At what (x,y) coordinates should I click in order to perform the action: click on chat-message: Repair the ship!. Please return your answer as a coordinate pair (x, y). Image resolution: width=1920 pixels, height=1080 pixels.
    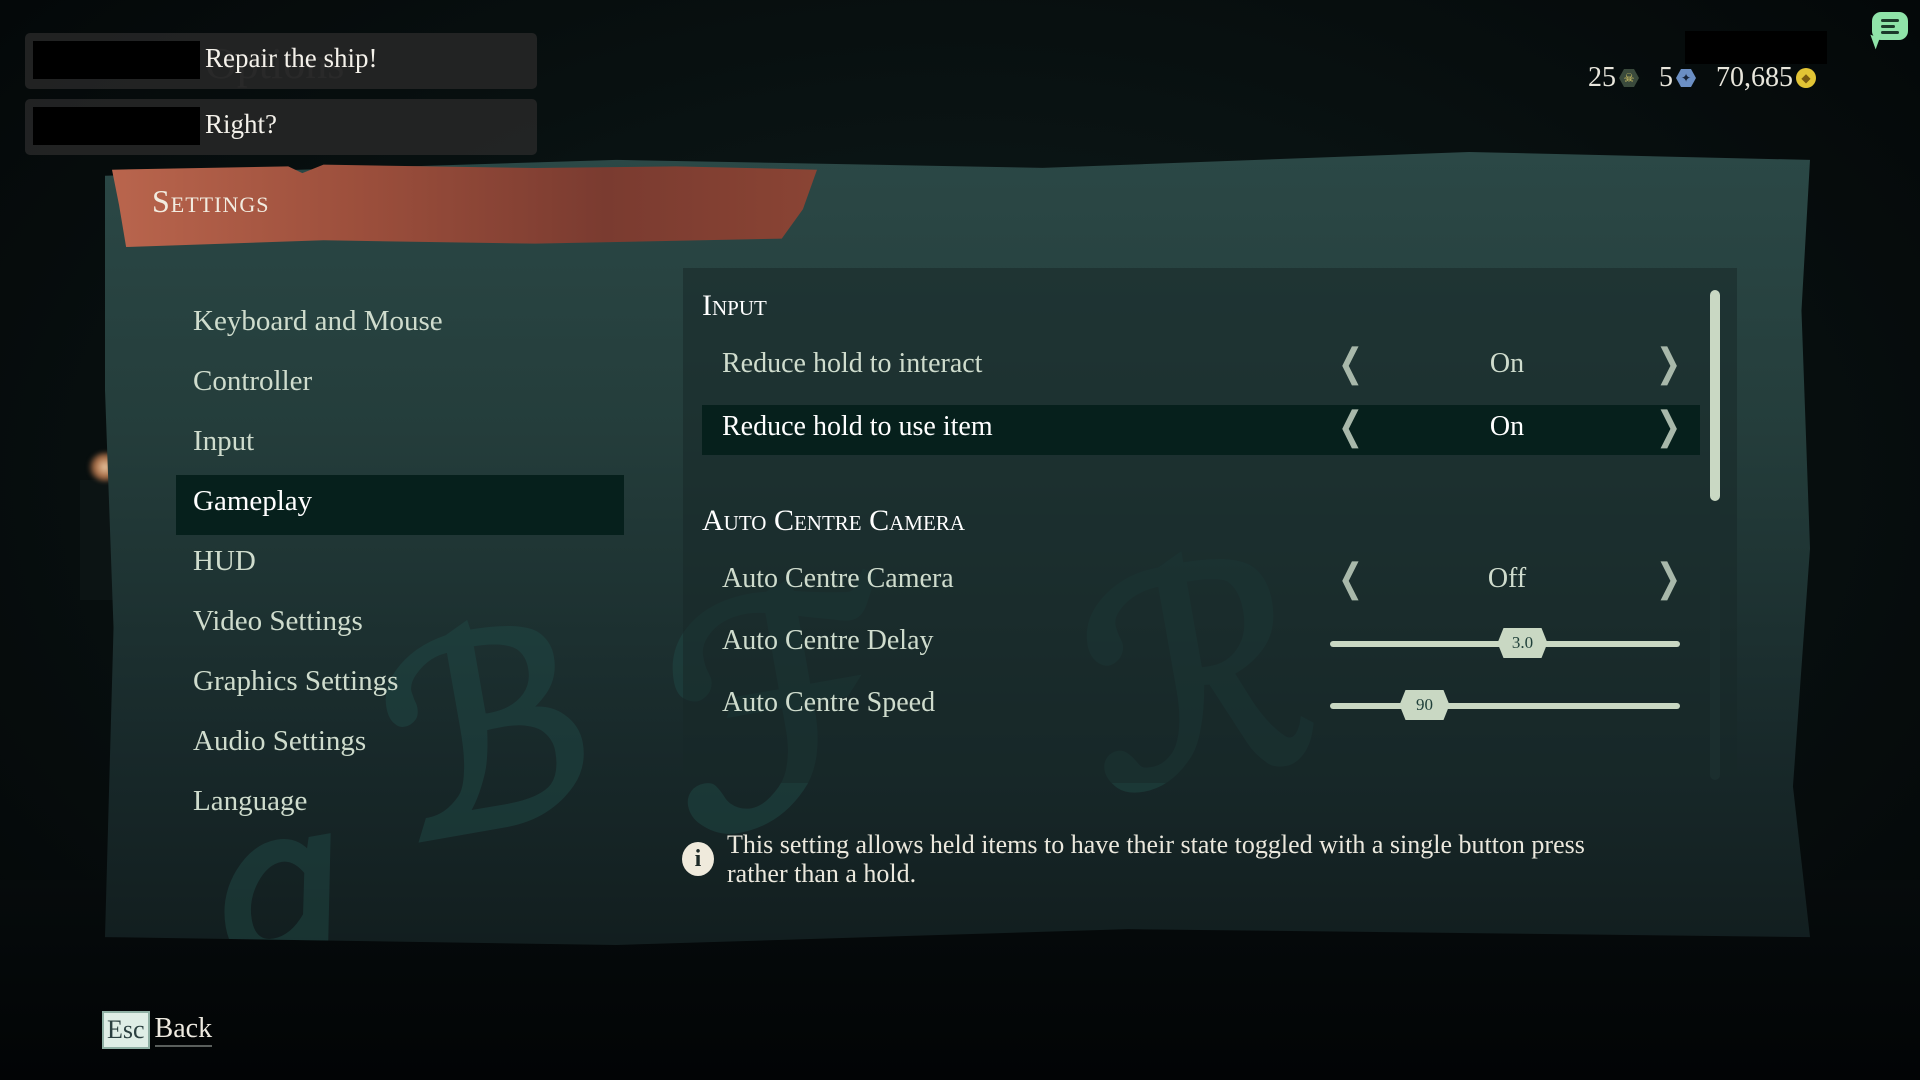
    Looking at the image, I should click on (281, 61).